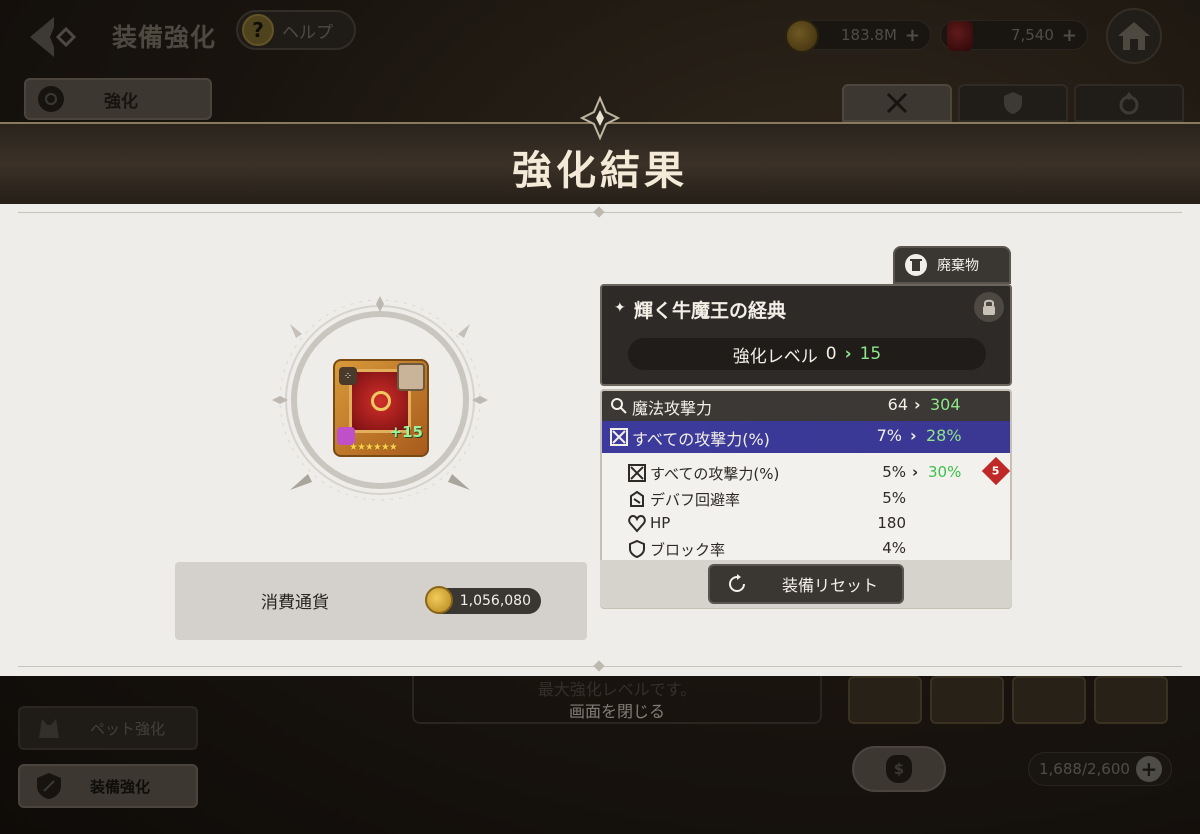 This screenshot has width=1200, height=834. Describe the element at coordinates (945, 472) in the screenshot. I see `sub-stat-to: 30%` at that location.